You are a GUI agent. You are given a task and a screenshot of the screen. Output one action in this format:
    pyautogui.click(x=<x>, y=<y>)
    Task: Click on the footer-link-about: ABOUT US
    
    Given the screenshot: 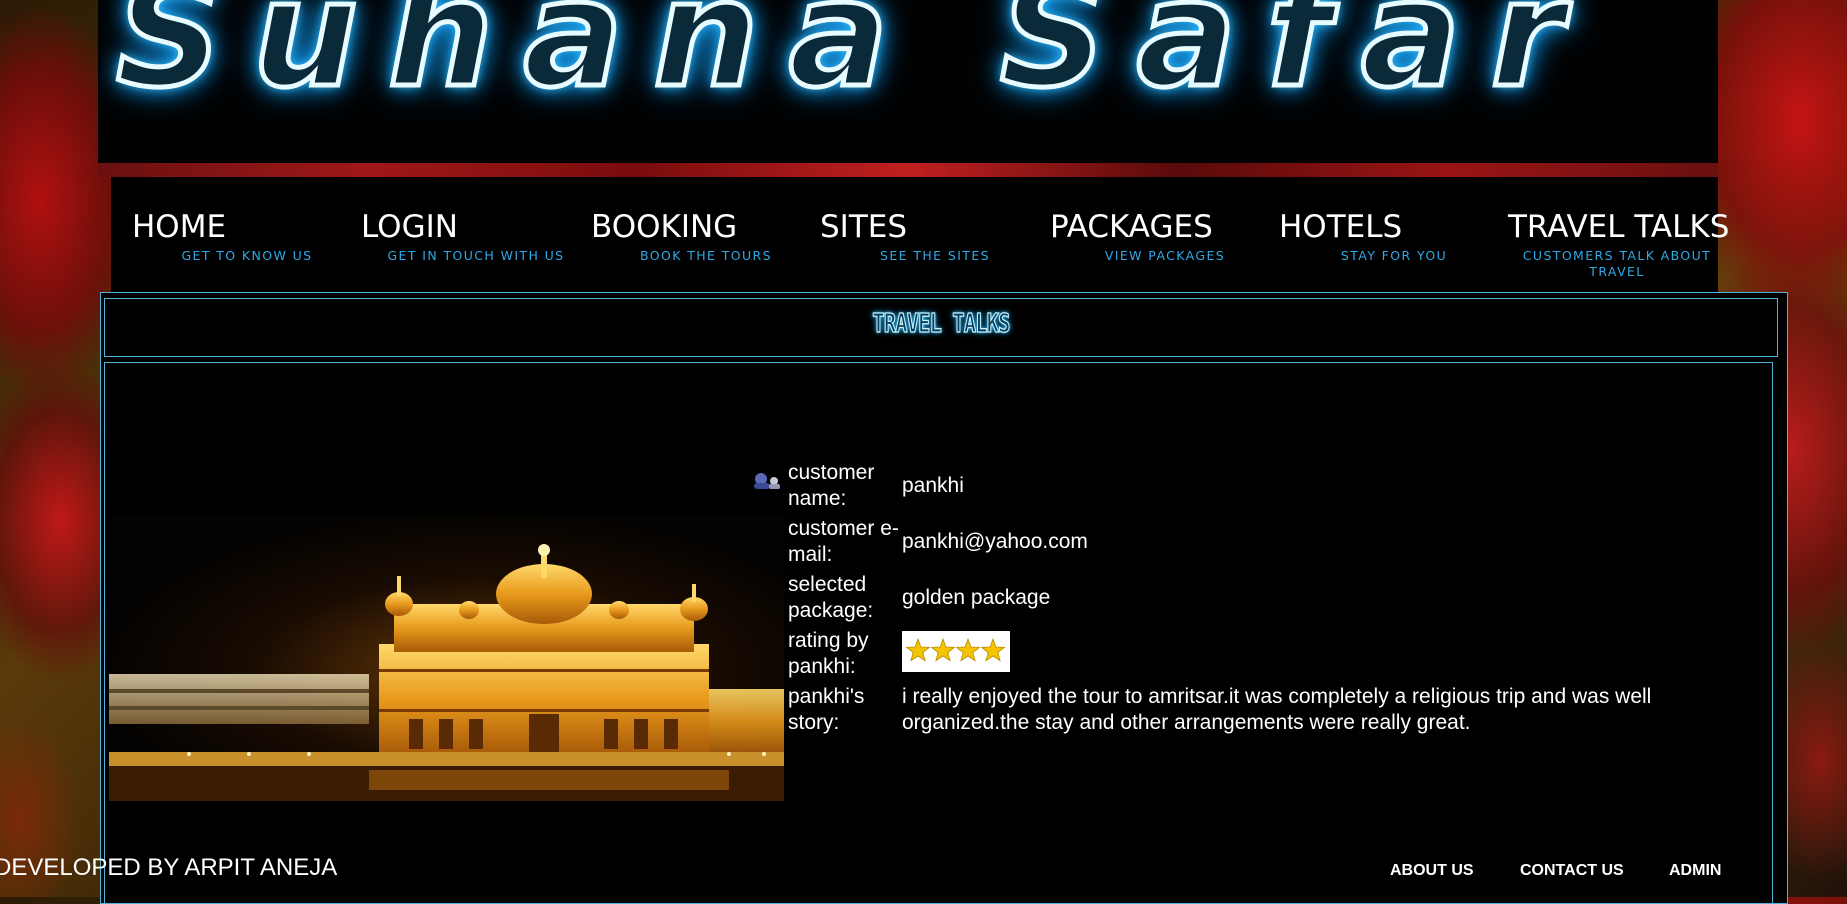 What is the action you would take?
    pyautogui.click(x=1432, y=871)
    